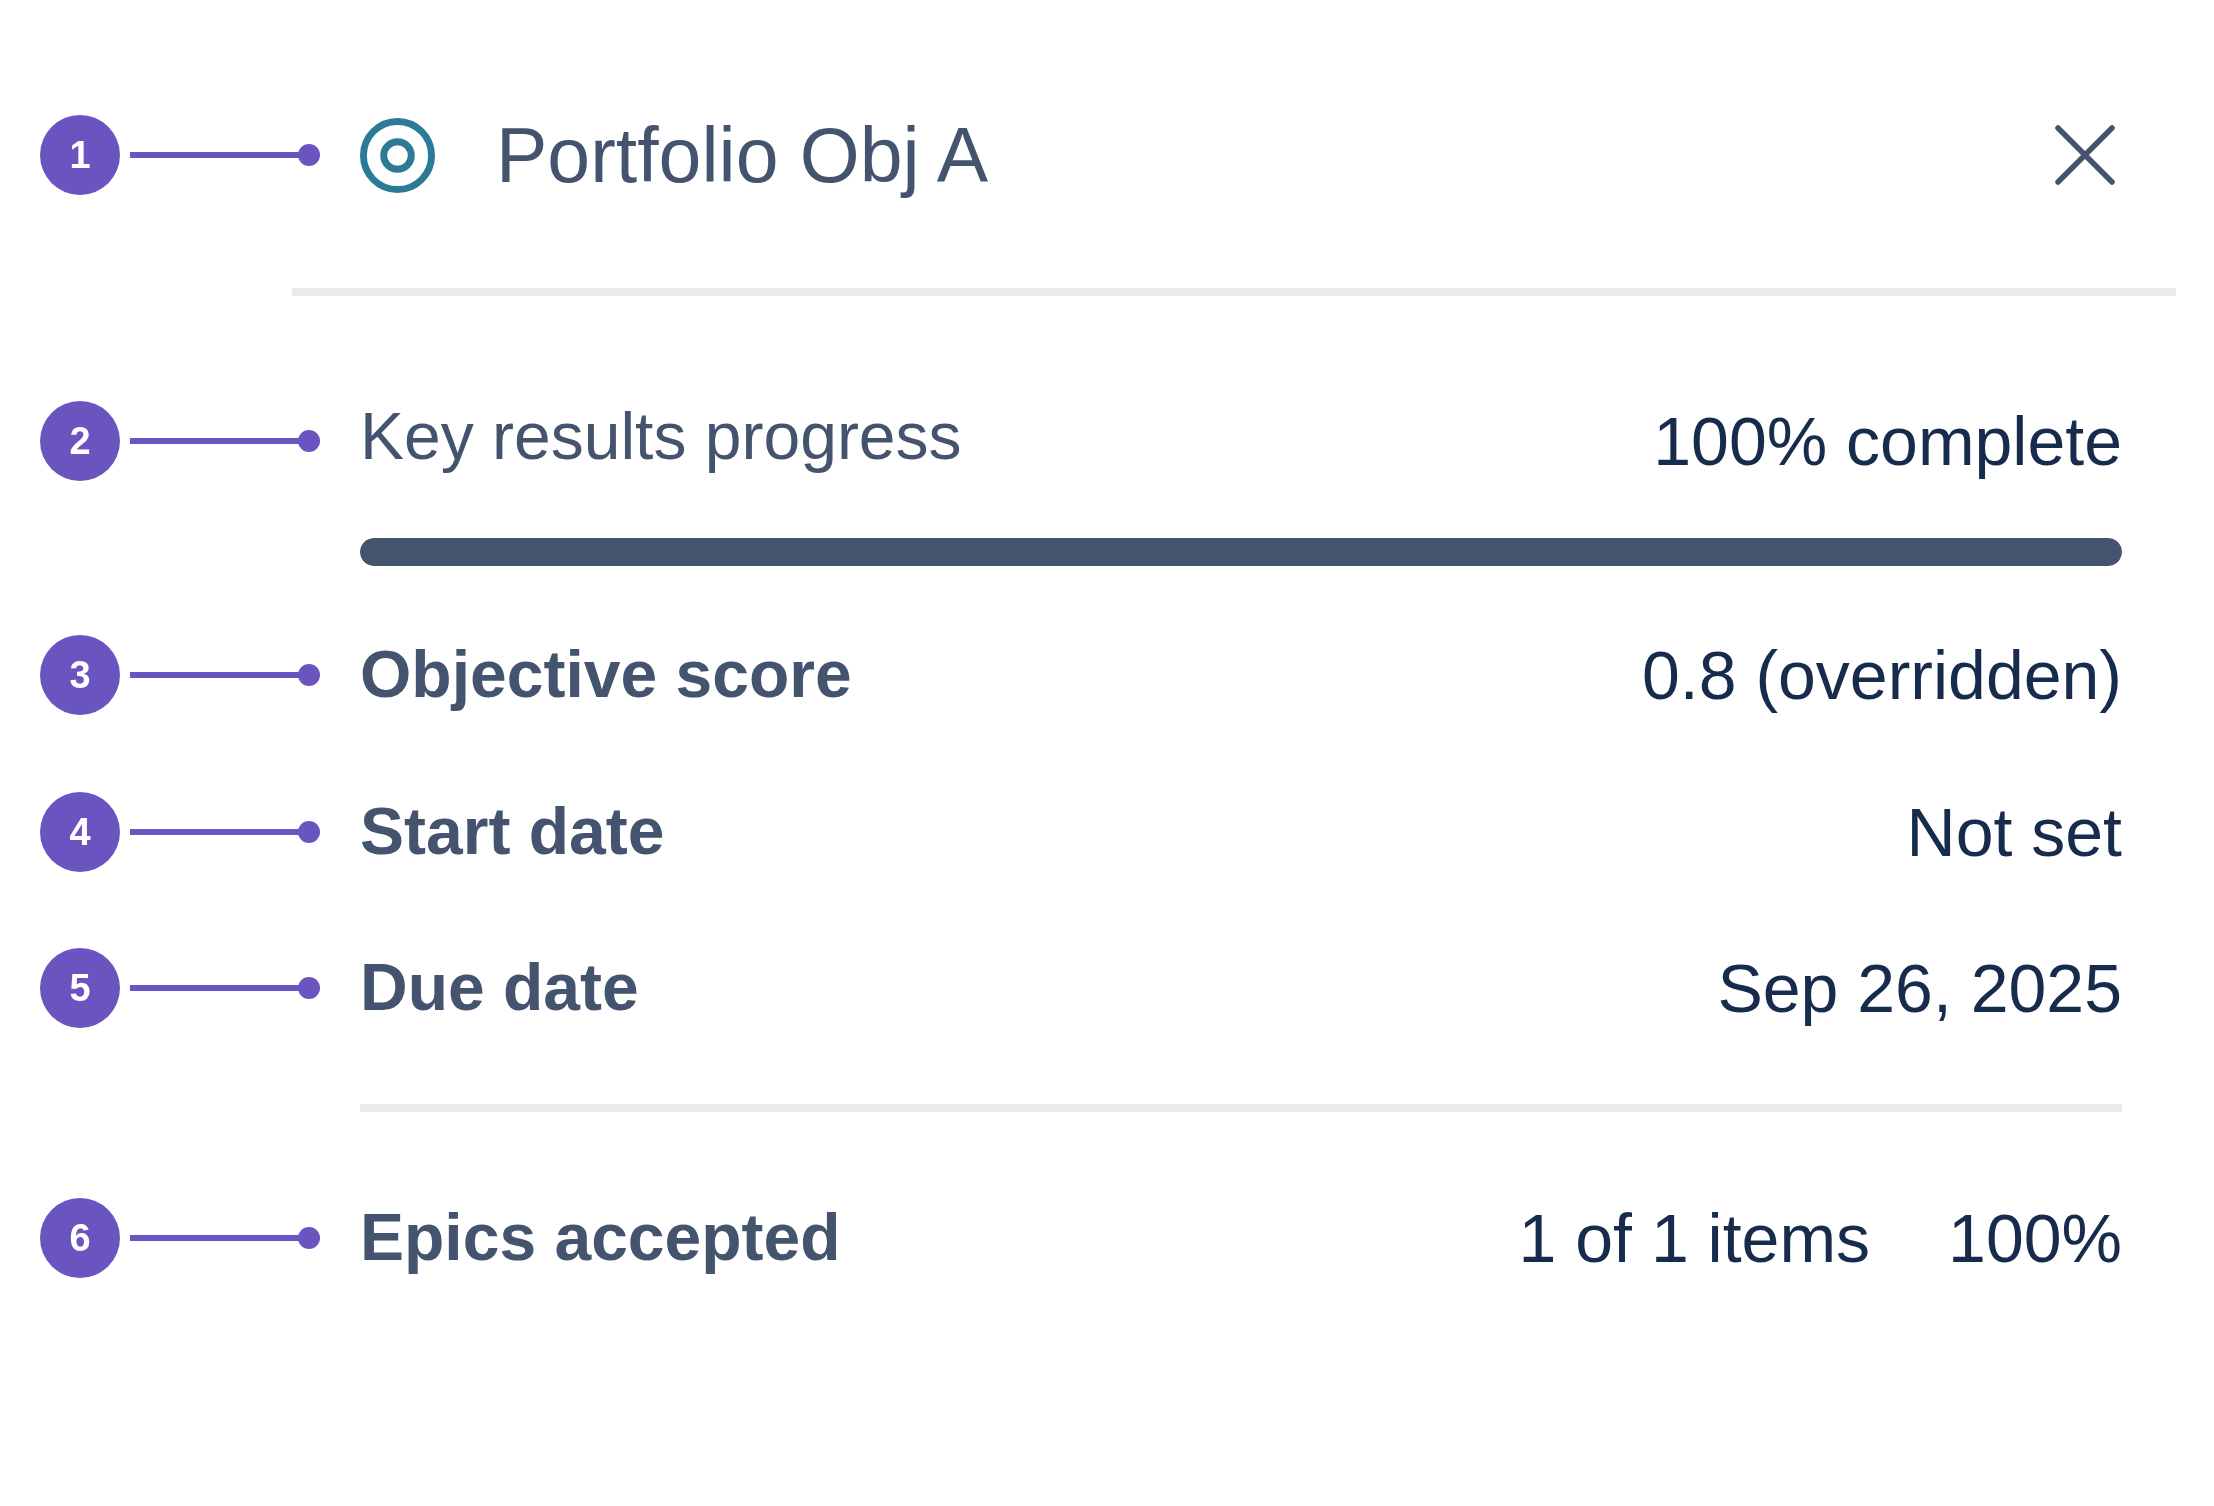  I want to click on close-button, so click(2085, 155).